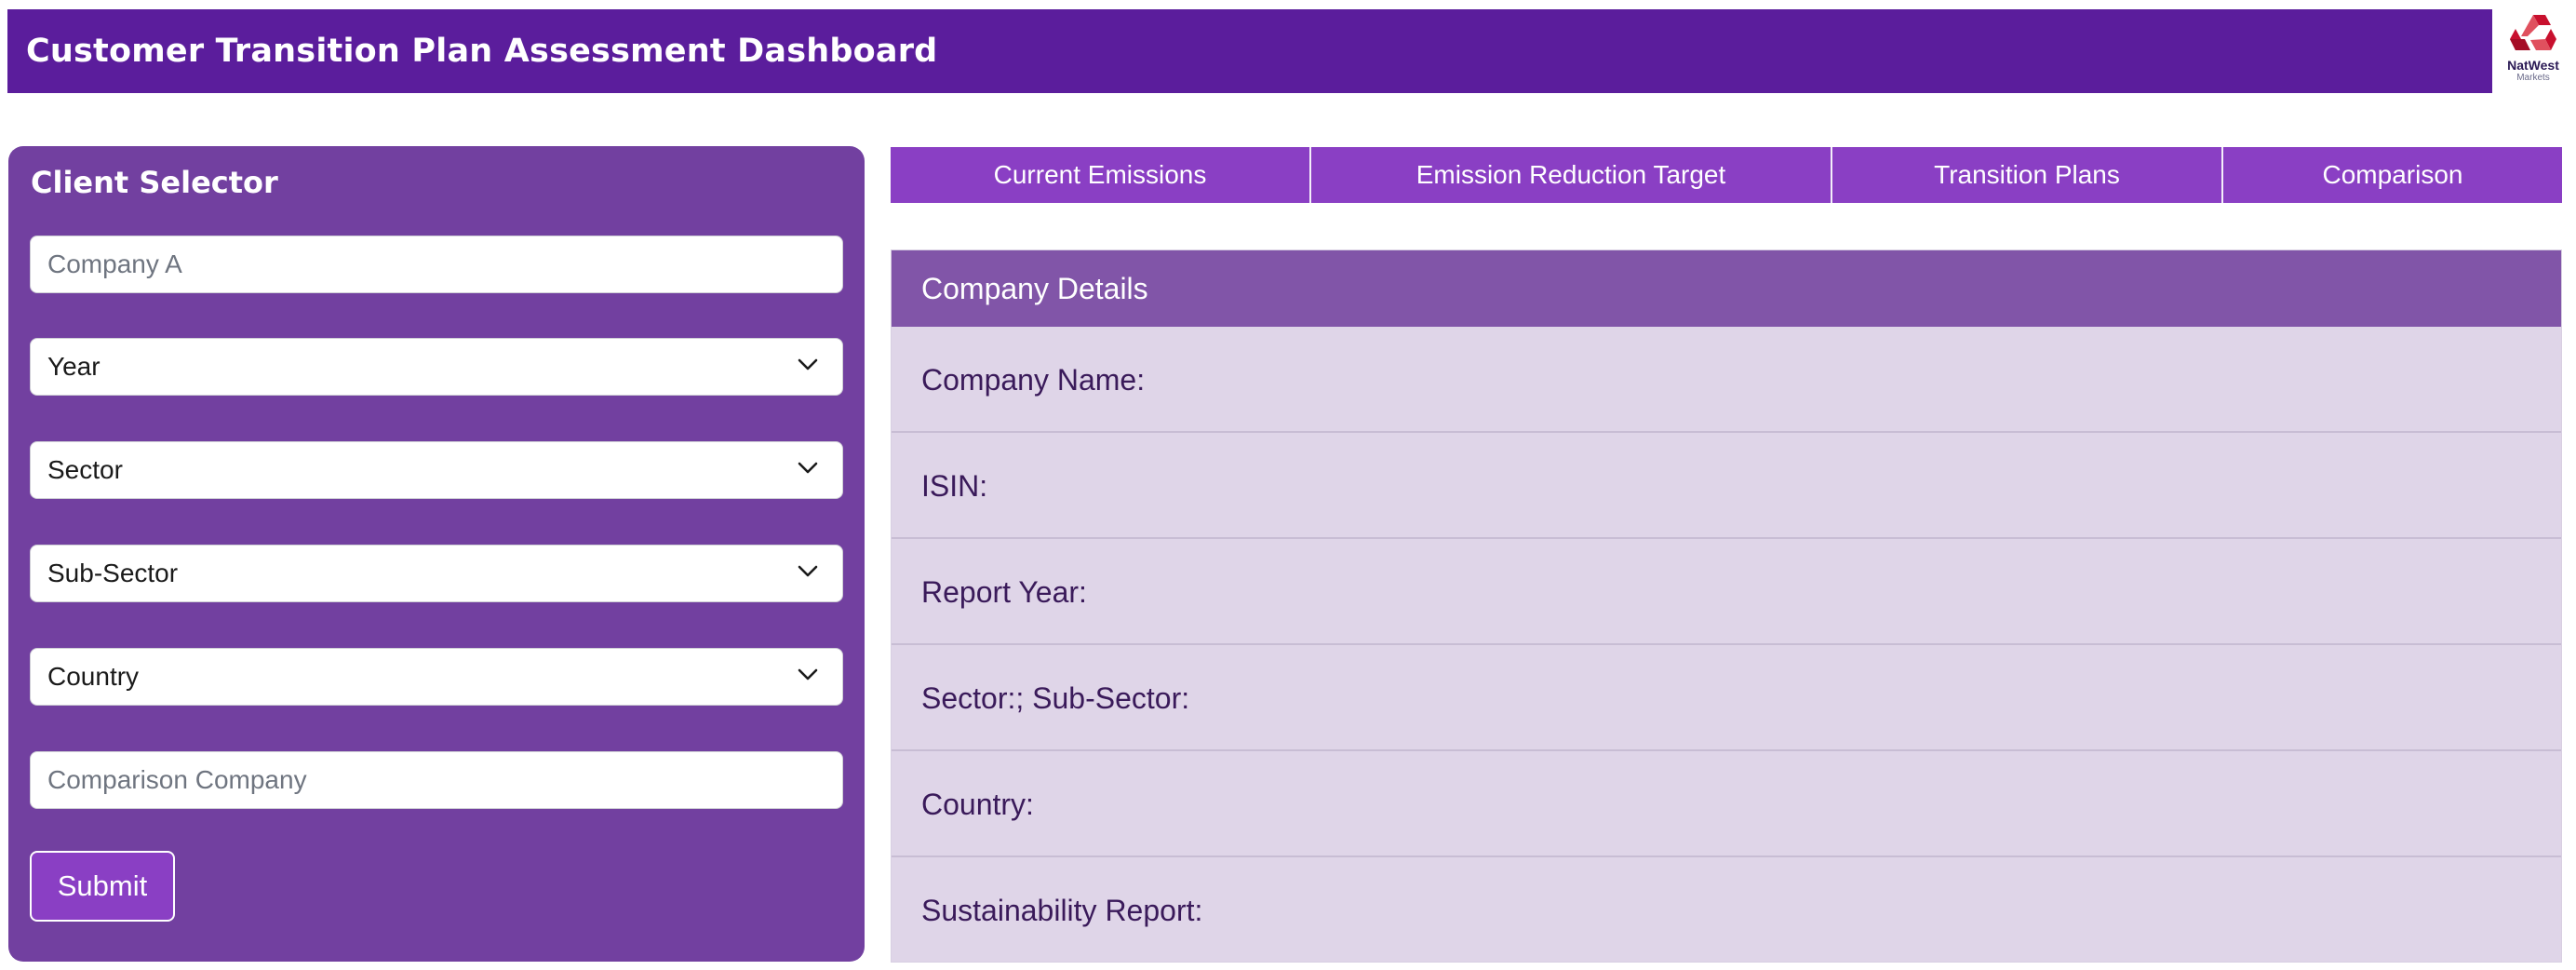  What do you see at coordinates (1726, 804) in the screenshot?
I see `country-row: Country:` at bounding box center [1726, 804].